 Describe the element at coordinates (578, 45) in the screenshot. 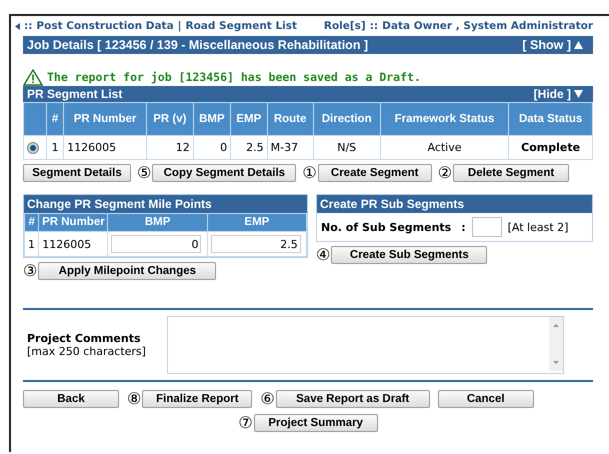

I see `expand-icon` at that location.